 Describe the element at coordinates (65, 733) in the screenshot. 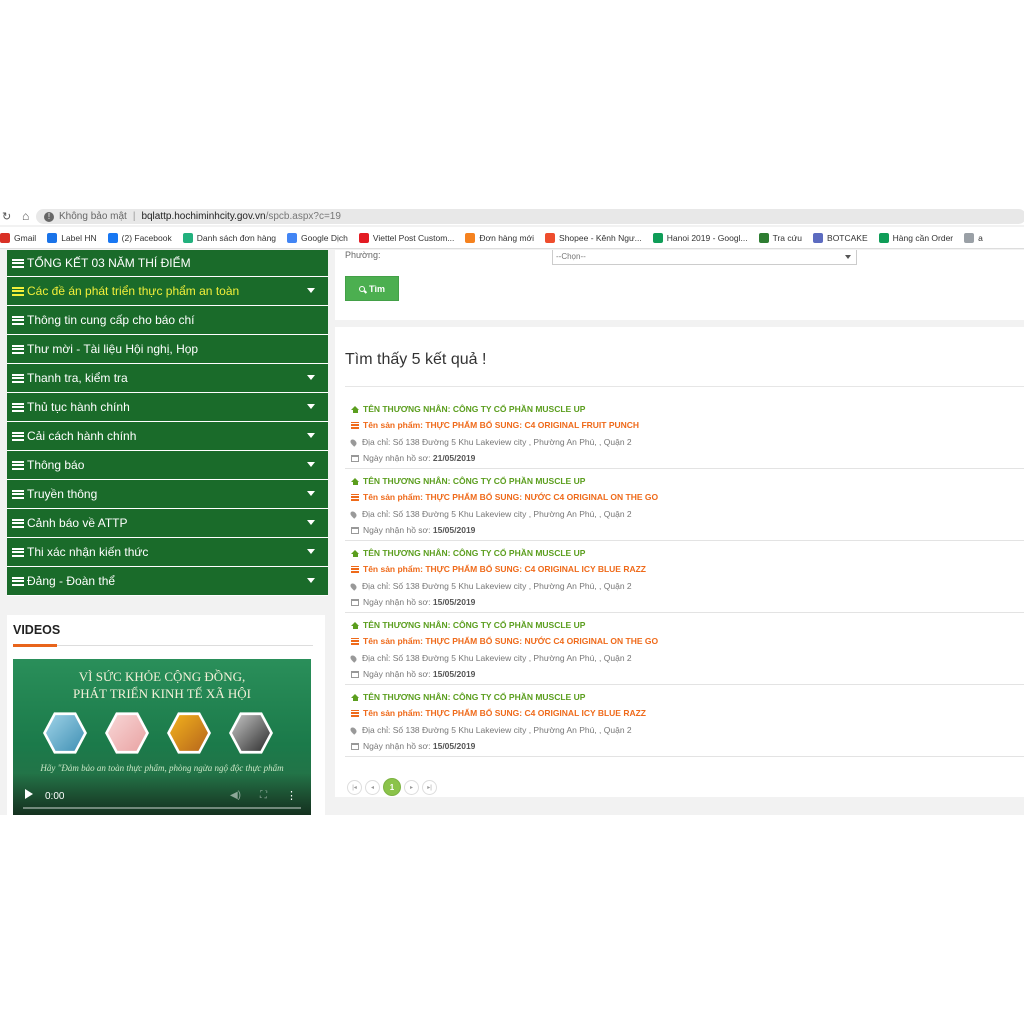

I see `poster-hexagon-doctors` at that location.